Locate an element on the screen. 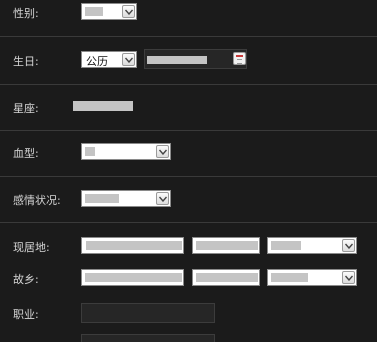  calendar-type-select: 公历 is located at coordinates (109, 59).